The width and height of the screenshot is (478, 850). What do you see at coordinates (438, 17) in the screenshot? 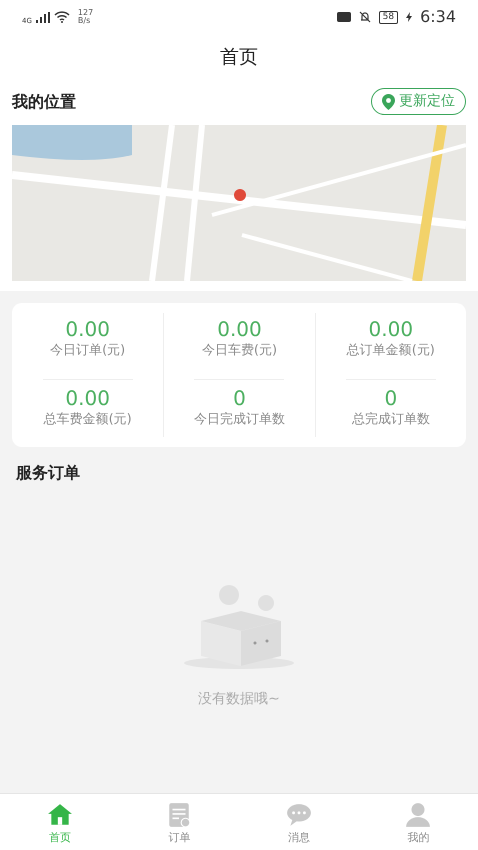
I see `status-time: 6:34` at bounding box center [438, 17].